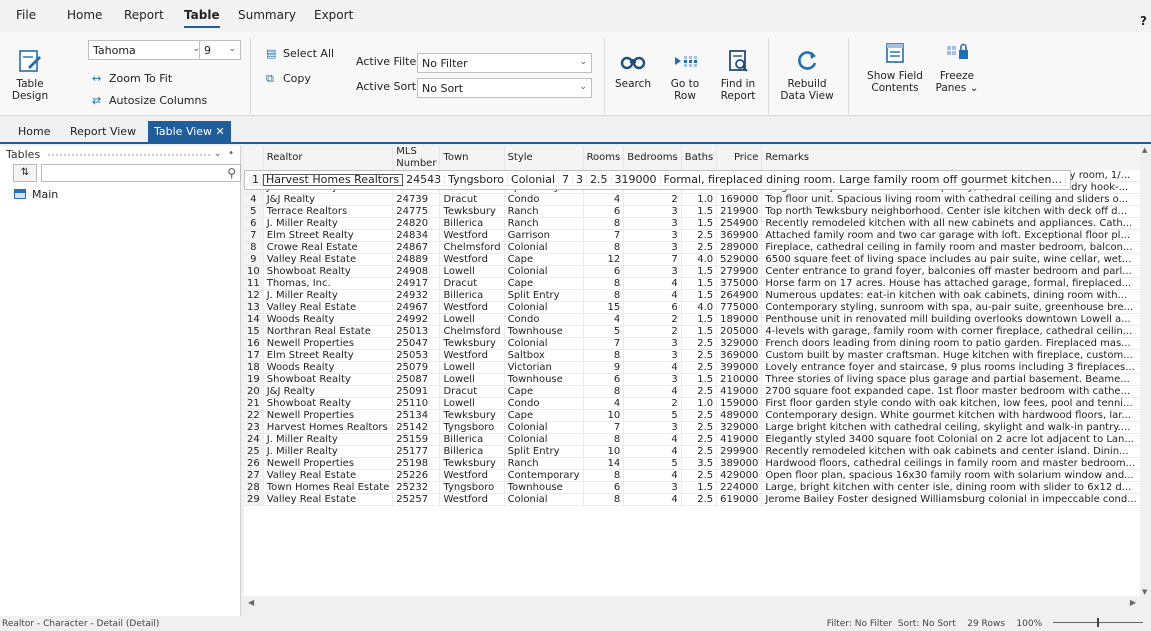  Describe the element at coordinates (738, 75) in the screenshot. I see `find-in-report-button: Find in Report` at that location.